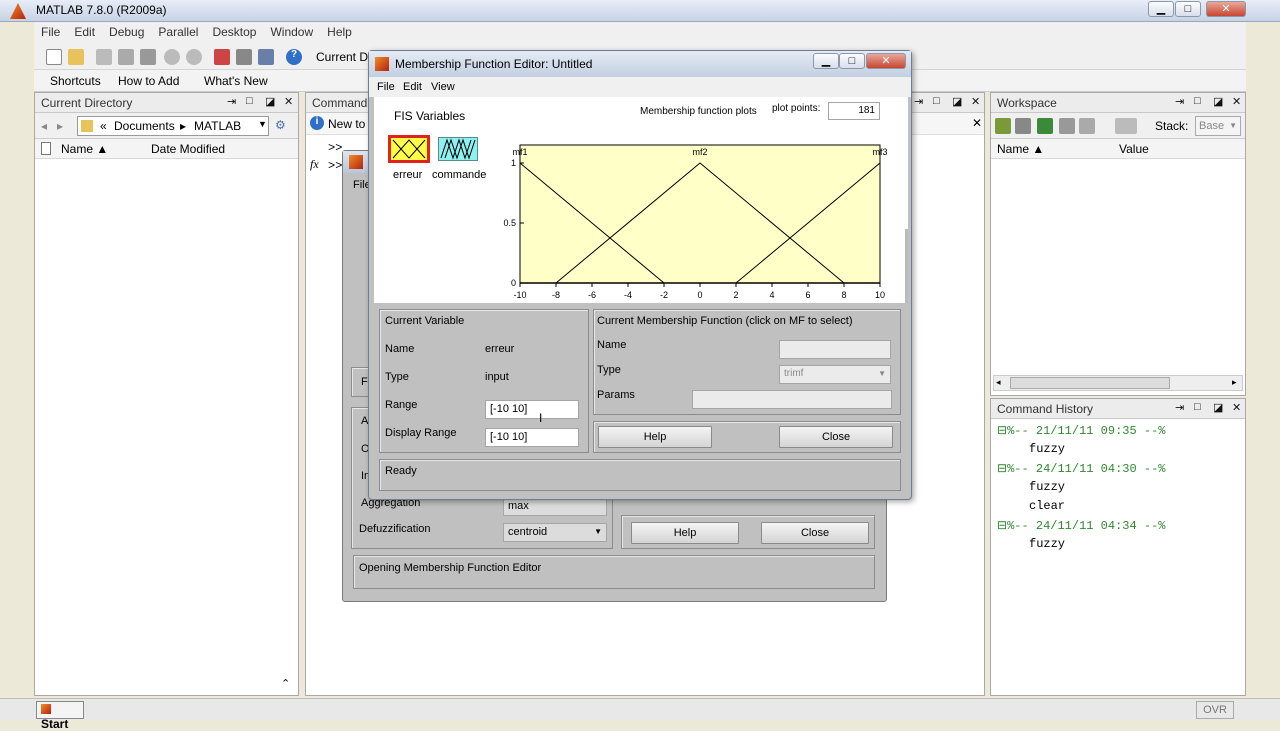  What do you see at coordinates (50, 32) in the screenshot?
I see `menu-file: File` at bounding box center [50, 32].